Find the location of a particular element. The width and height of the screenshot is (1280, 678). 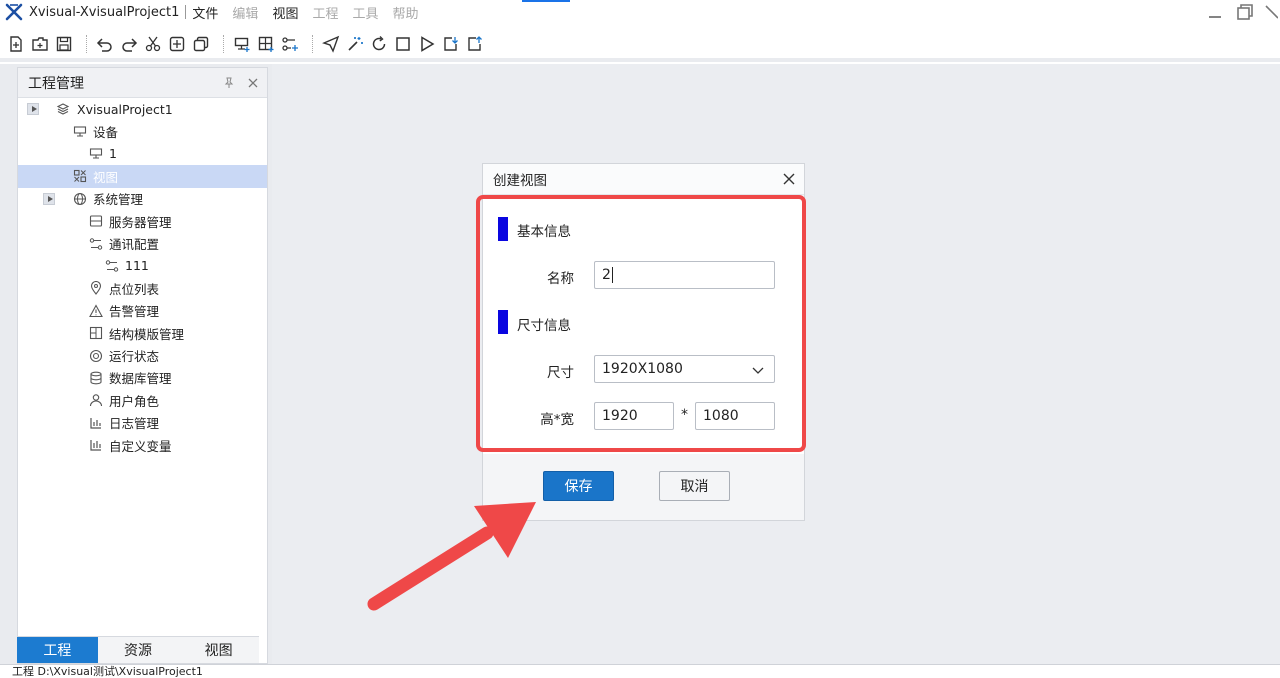

copy-add-icon is located at coordinates (177, 44).